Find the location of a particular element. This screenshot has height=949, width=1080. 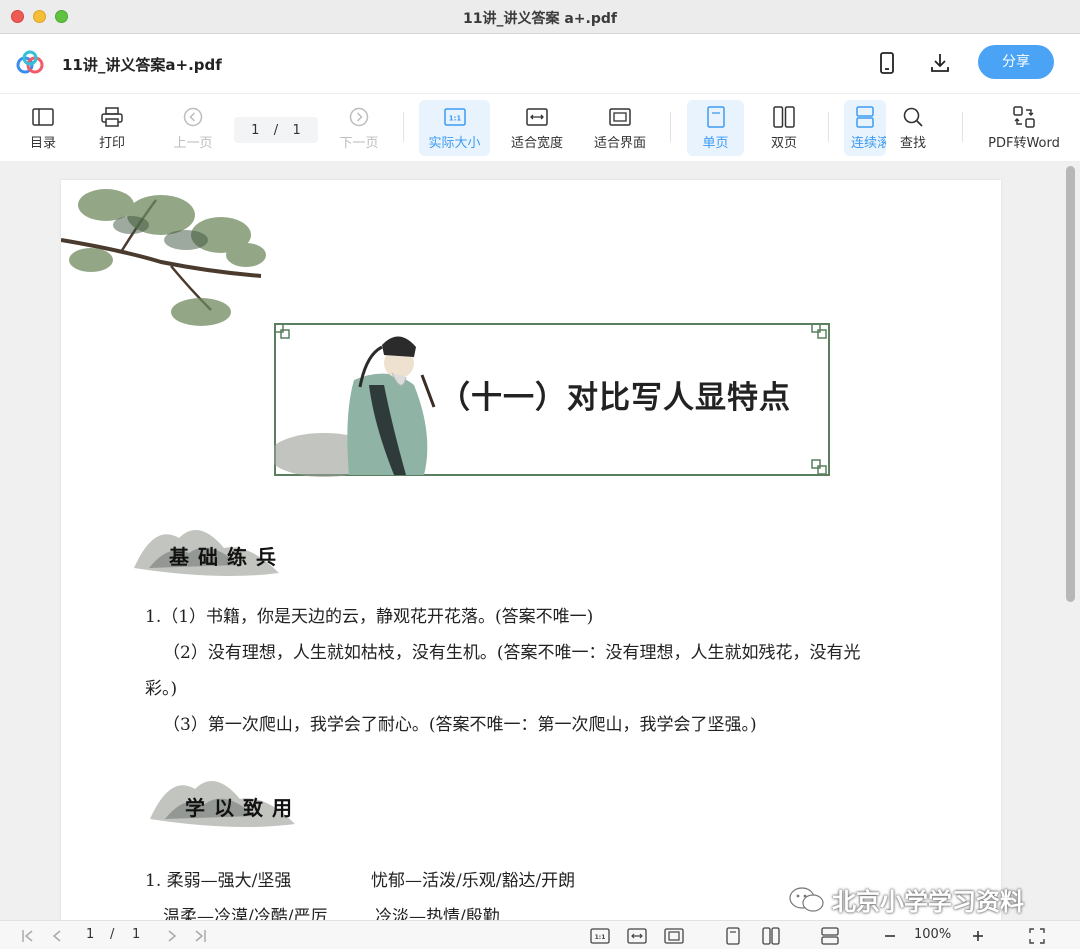

answer-line: 温柔—冷漠/冷酷/严厉 is located at coordinates (245, 913).